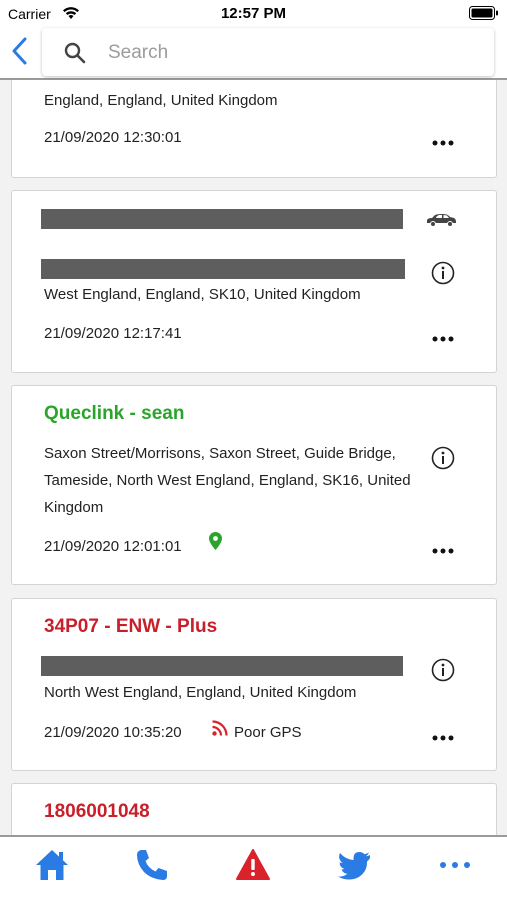 The height and width of the screenshot is (900, 507). I want to click on card-timestamp: 21/09/2020 10:35:20, so click(113, 732).